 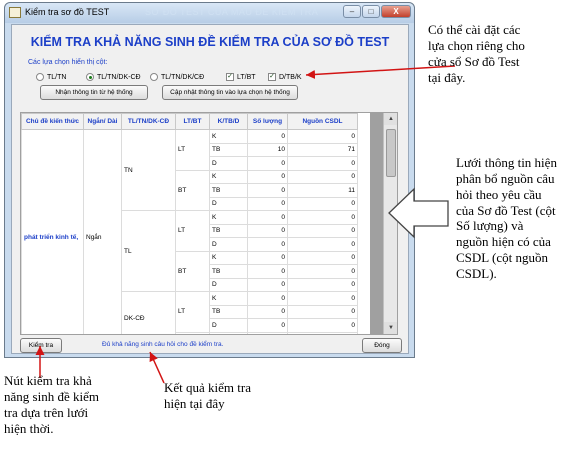 I want to click on annotation-status: Kết quả kiểm tra hiện tại đây, so click(x=207, y=395).